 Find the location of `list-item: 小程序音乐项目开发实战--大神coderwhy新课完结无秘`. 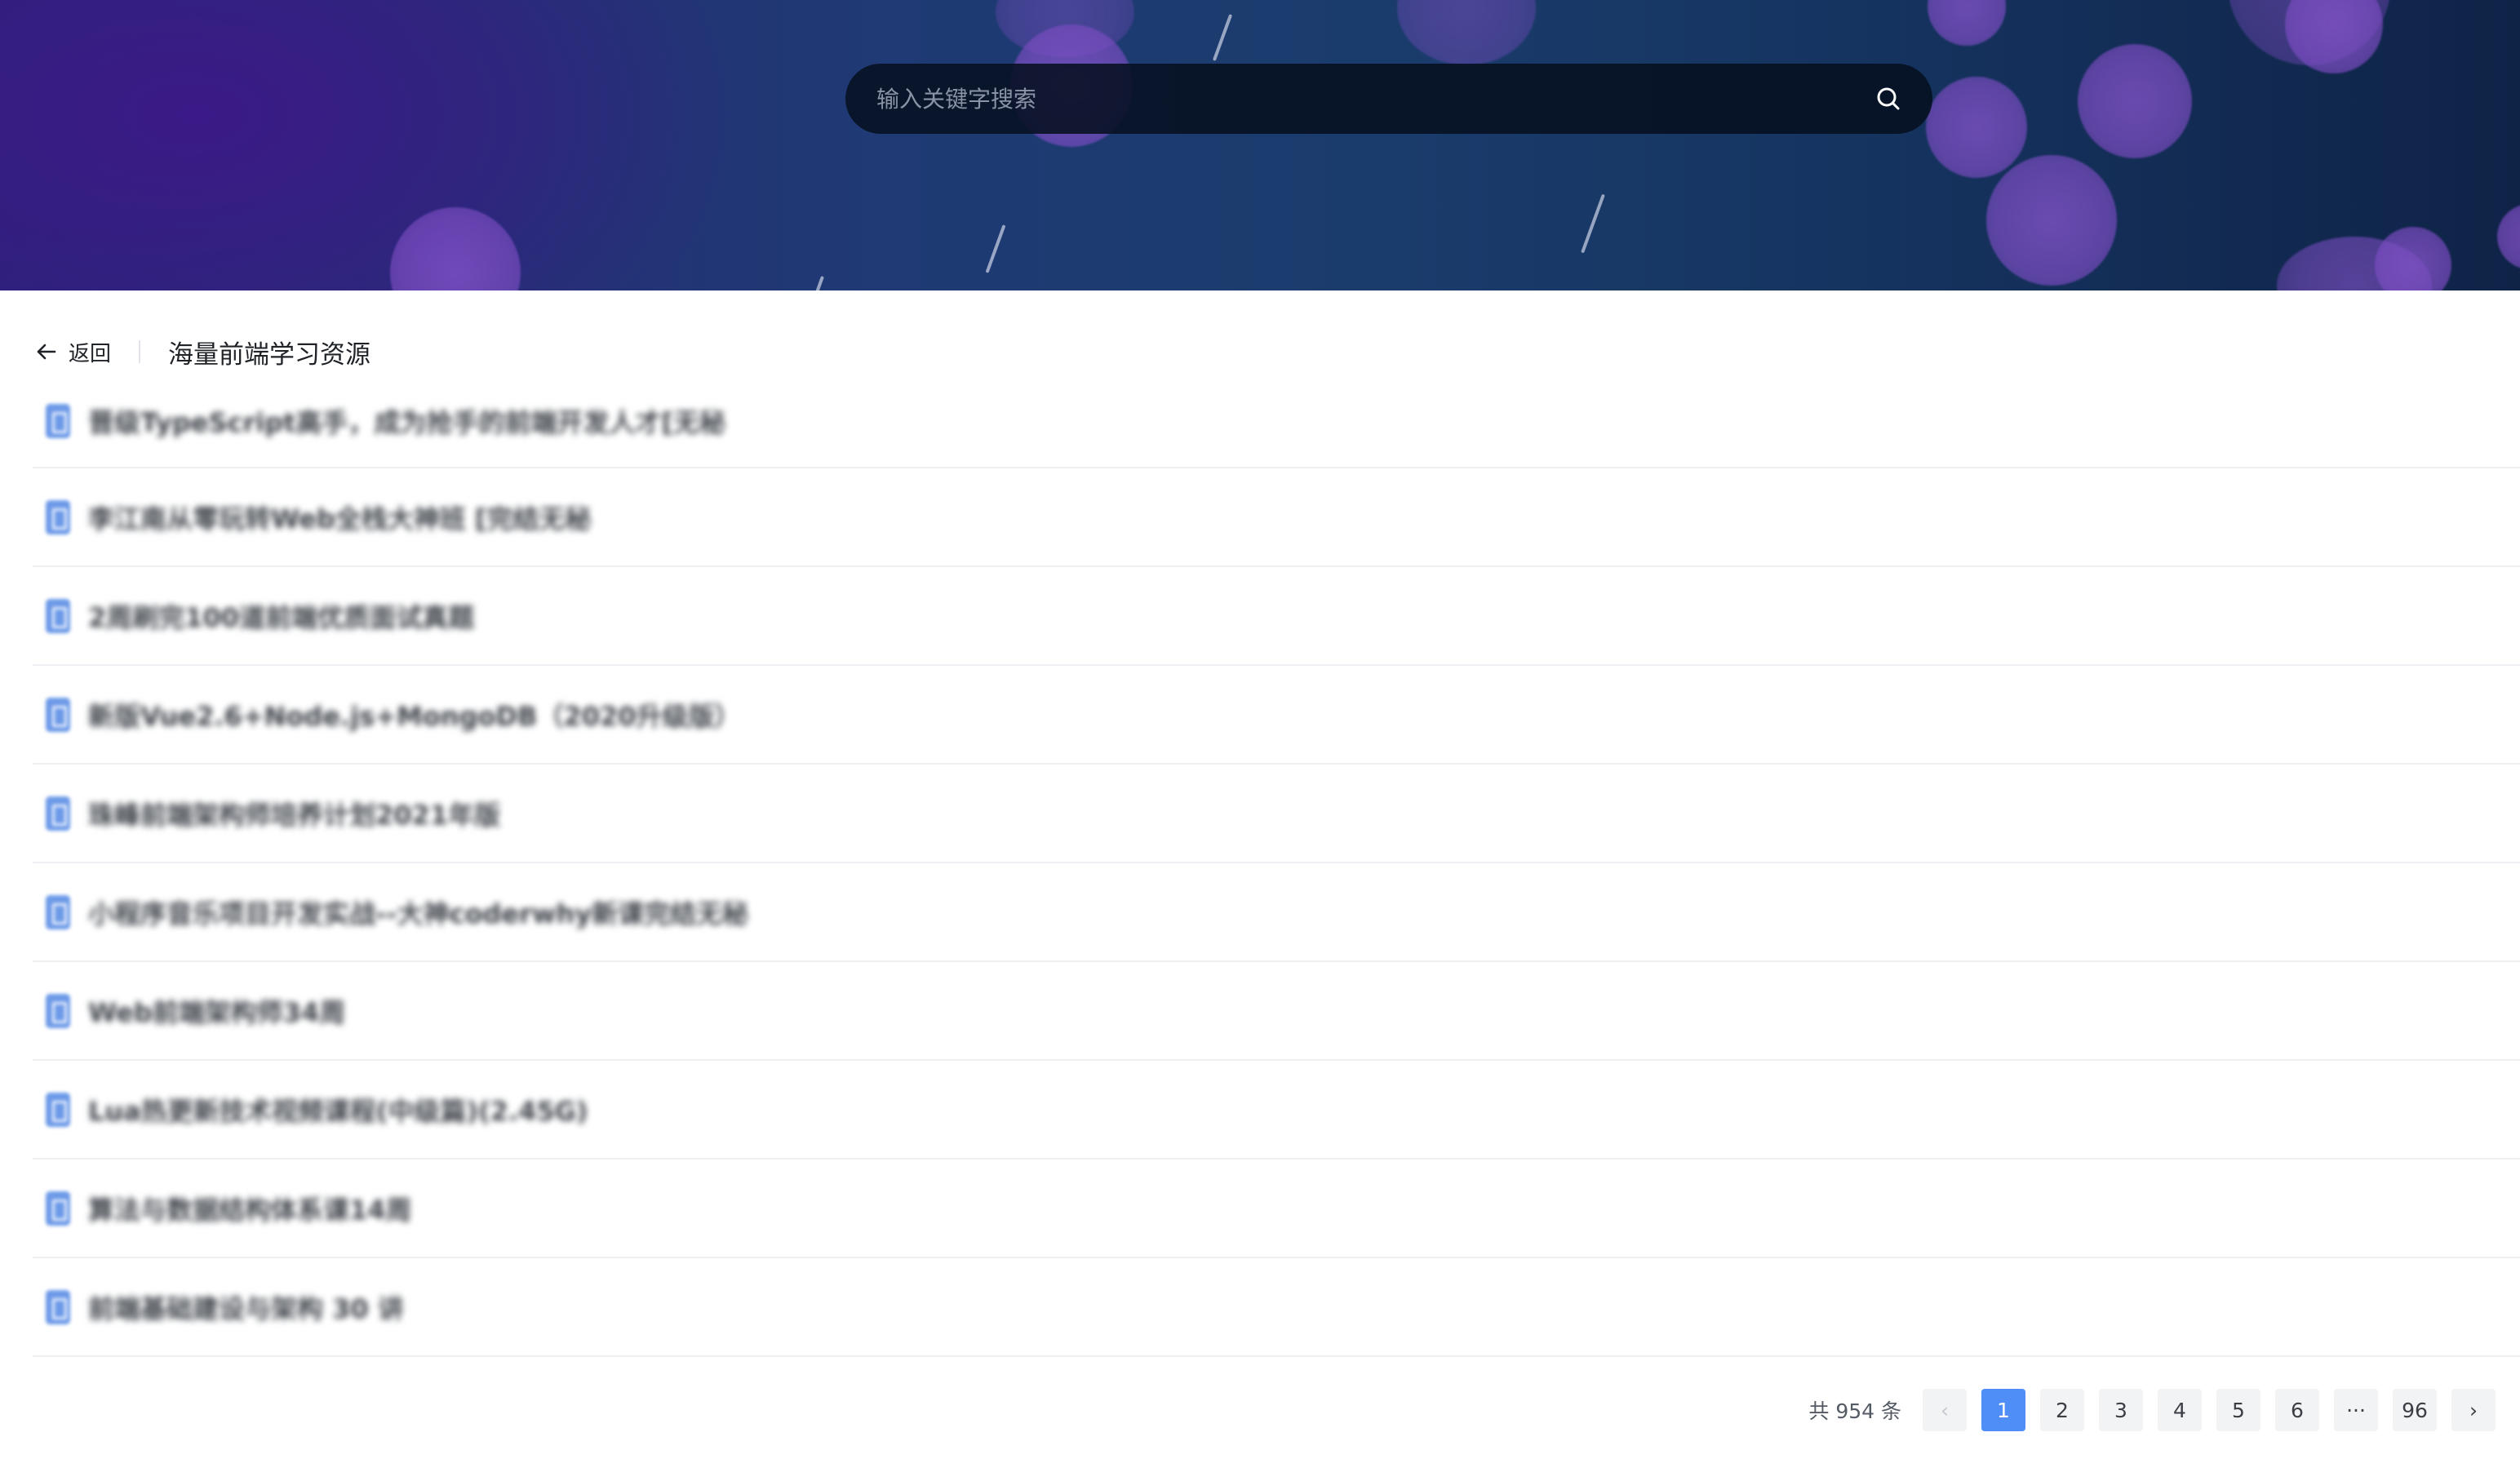

list-item: 小程序音乐项目开发实战--大神coderwhy新课完结无秘 is located at coordinates (1277, 912).